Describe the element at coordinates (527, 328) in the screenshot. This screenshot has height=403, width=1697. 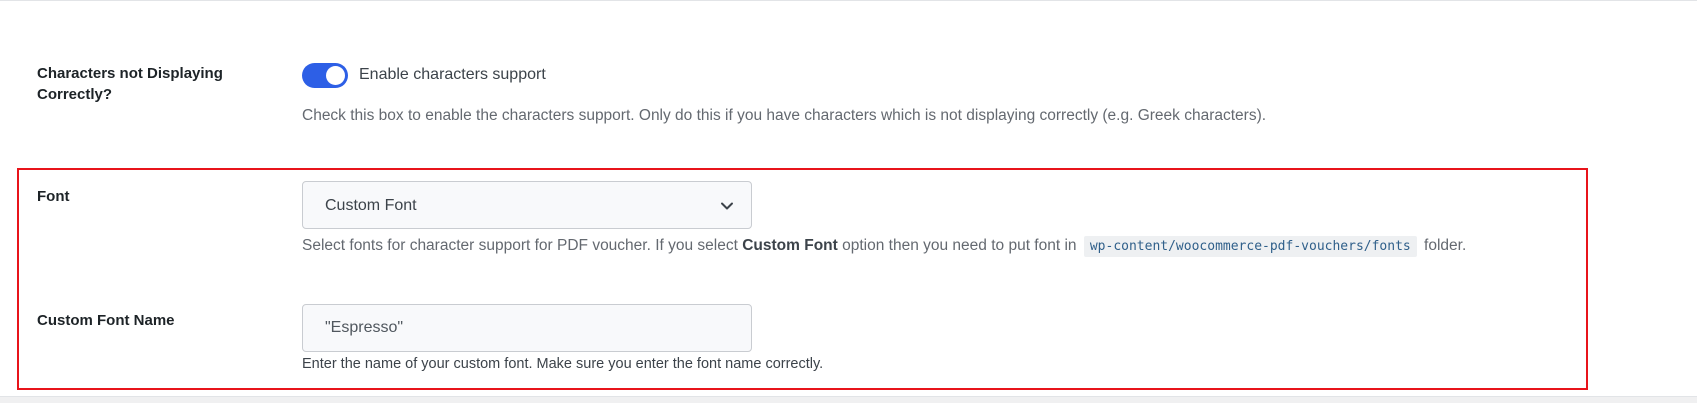
I see `custom-font-name-input` at that location.